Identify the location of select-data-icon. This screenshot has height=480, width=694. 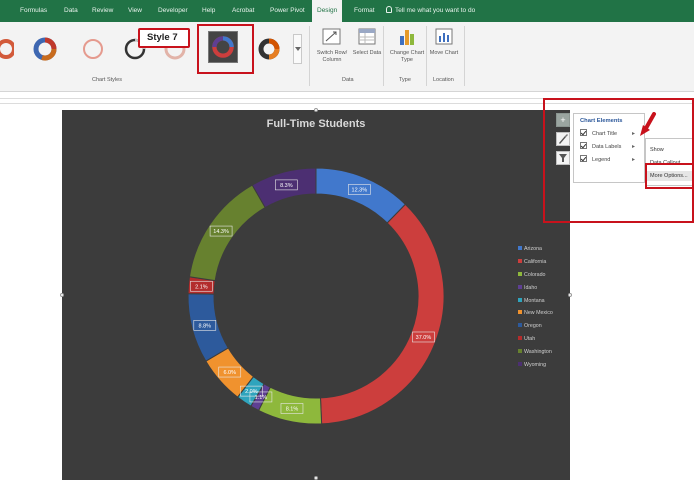
(367, 37).